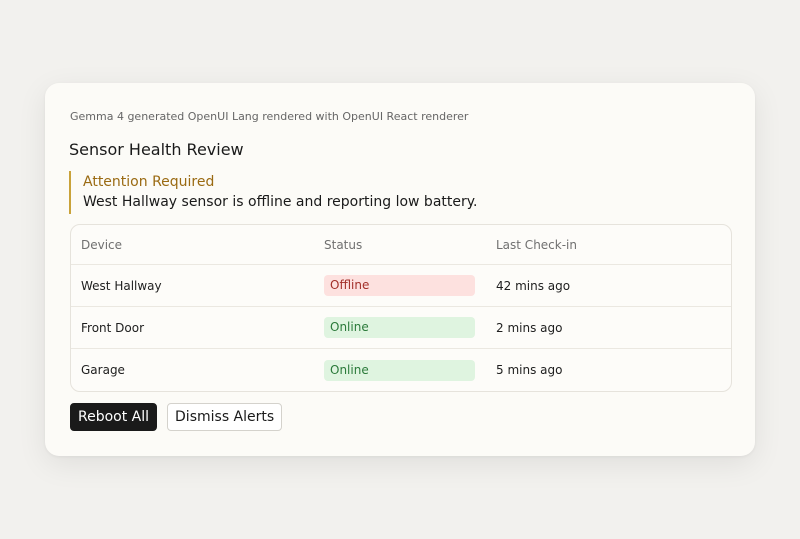 The image size is (800, 539). What do you see at coordinates (113, 327) in the screenshot?
I see `device-name: Front Door` at bounding box center [113, 327].